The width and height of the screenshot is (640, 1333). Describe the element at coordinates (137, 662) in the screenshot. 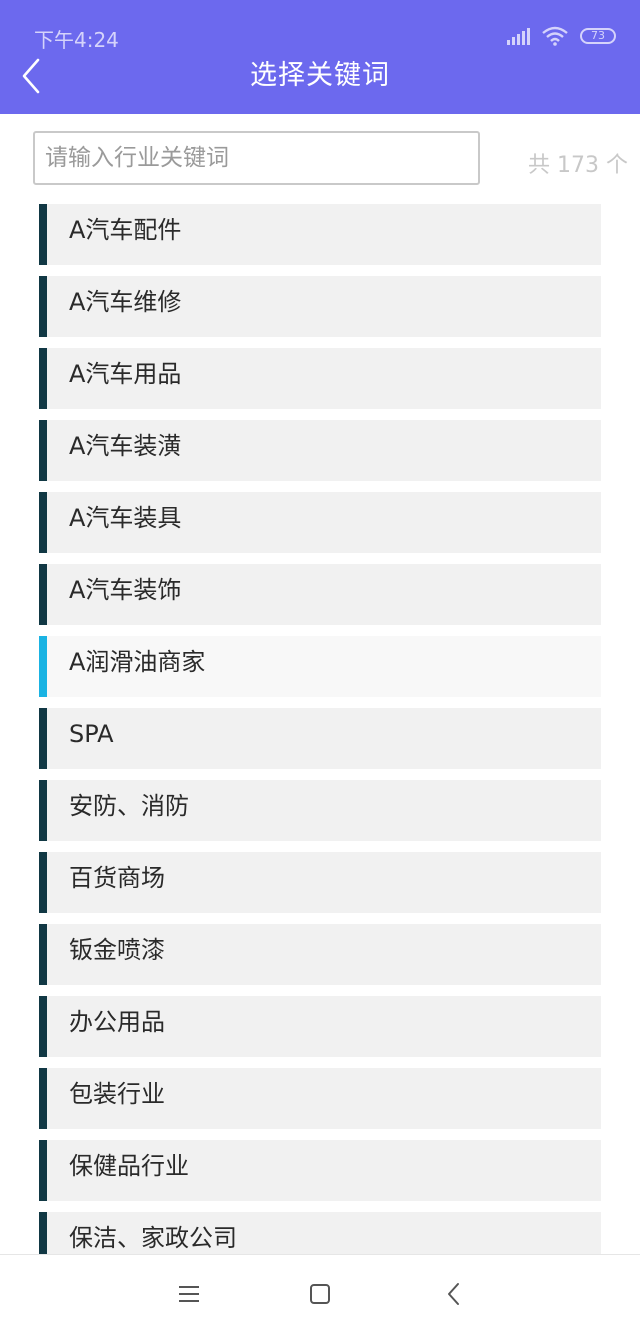

I see `keyword-label: A润滑油商家` at that location.